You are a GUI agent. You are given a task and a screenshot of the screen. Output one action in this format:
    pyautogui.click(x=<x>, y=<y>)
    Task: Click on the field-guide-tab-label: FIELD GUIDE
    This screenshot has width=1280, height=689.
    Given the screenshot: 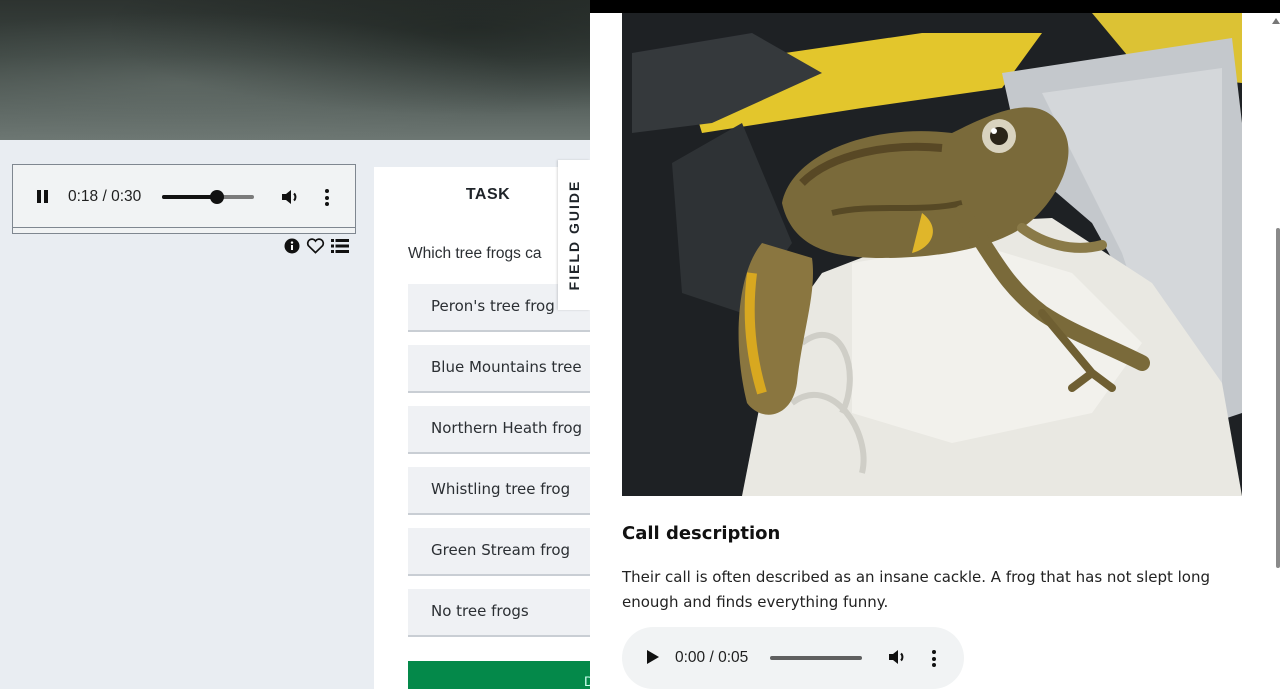 What is the action you would take?
    pyautogui.click(x=574, y=235)
    